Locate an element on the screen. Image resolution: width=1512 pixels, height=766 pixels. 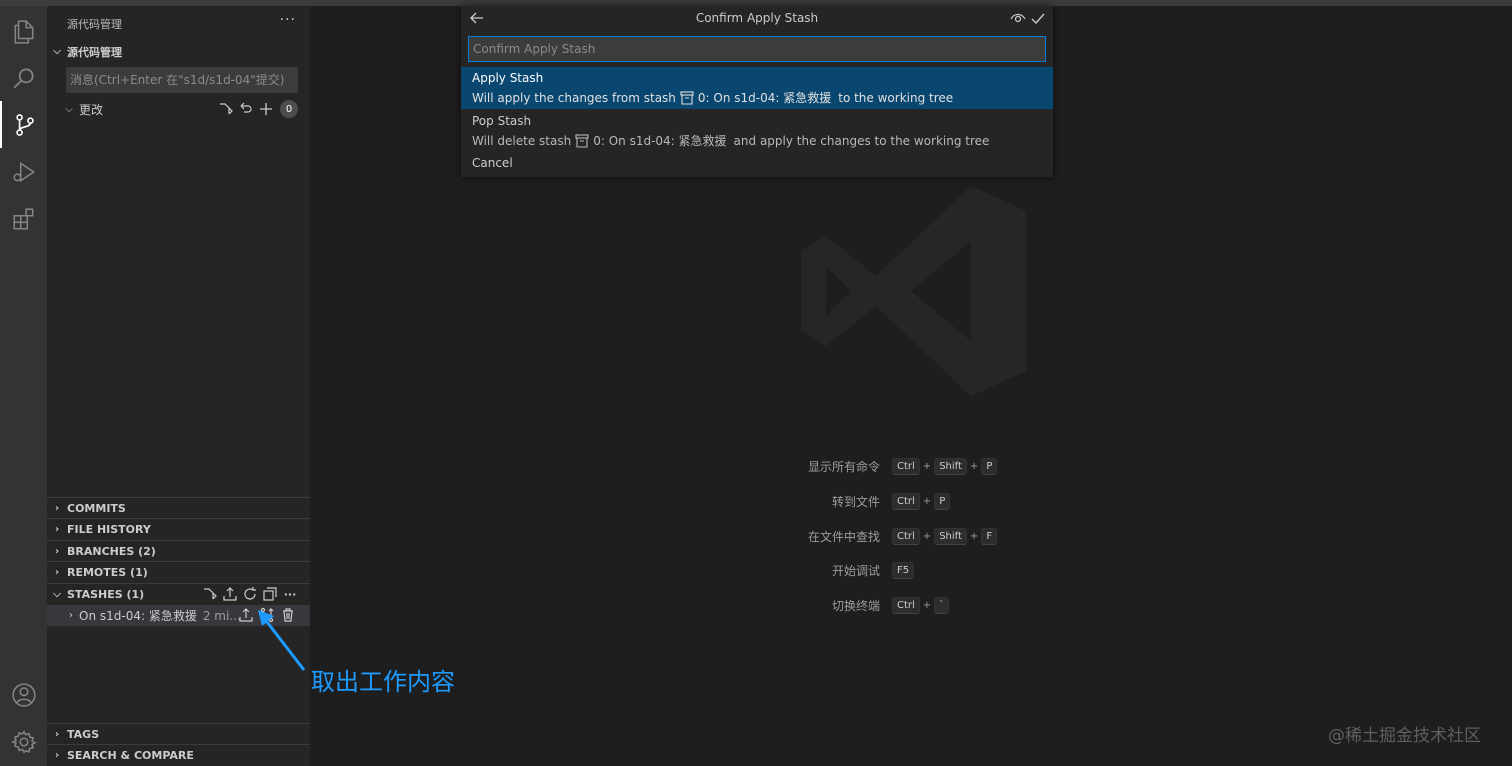
discard-icon is located at coordinates (246, 109).